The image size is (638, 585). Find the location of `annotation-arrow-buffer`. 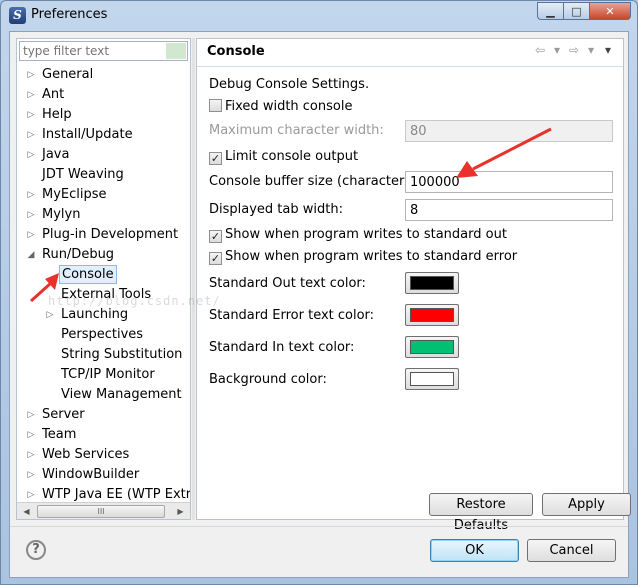

annotation-arrow-buffer is located at coordinates (504, 152).